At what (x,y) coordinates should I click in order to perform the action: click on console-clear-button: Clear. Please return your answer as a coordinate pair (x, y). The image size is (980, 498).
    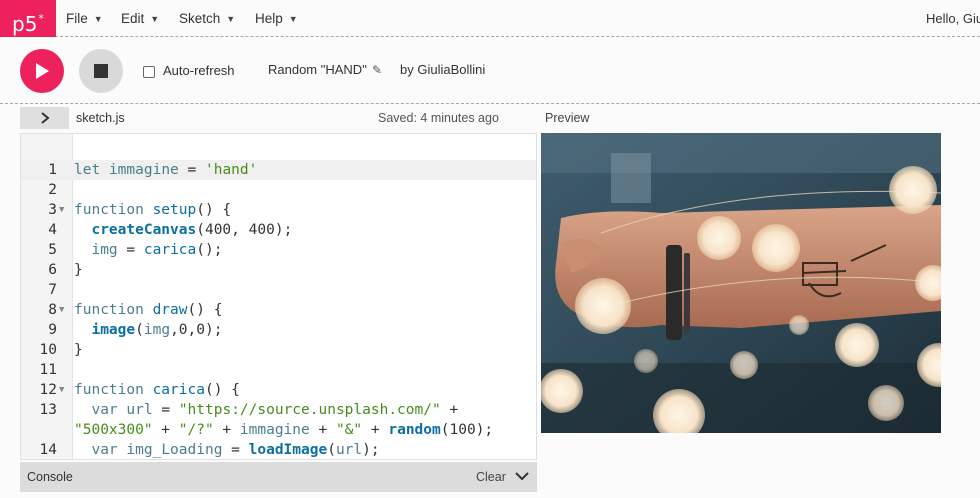
    Looking at the image, I should click on (491, 477).